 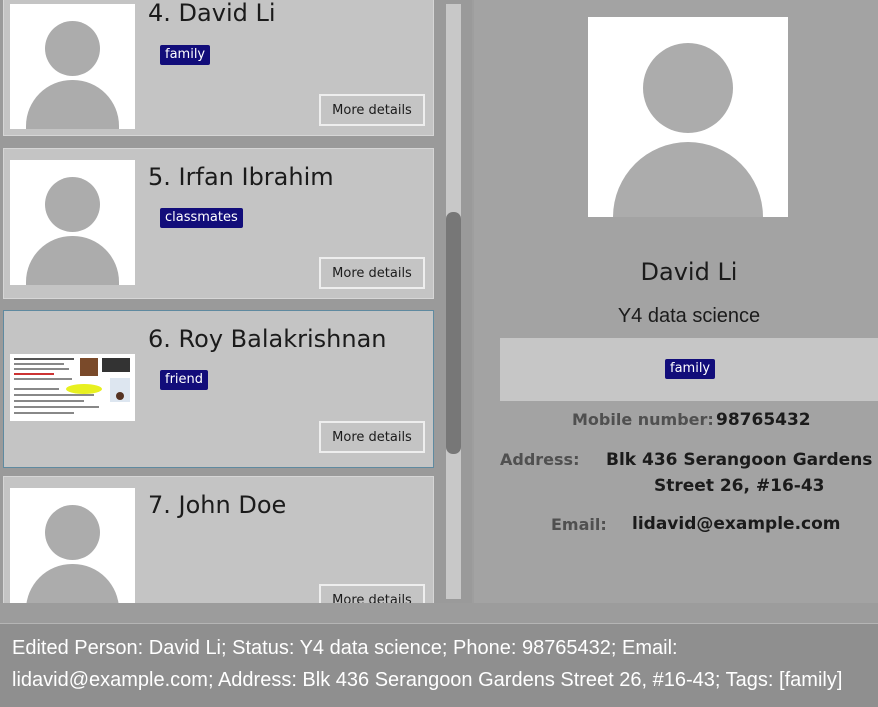 I want to click on person-name: 5. Irfan Ibrahim, so click(x=241, y=177).